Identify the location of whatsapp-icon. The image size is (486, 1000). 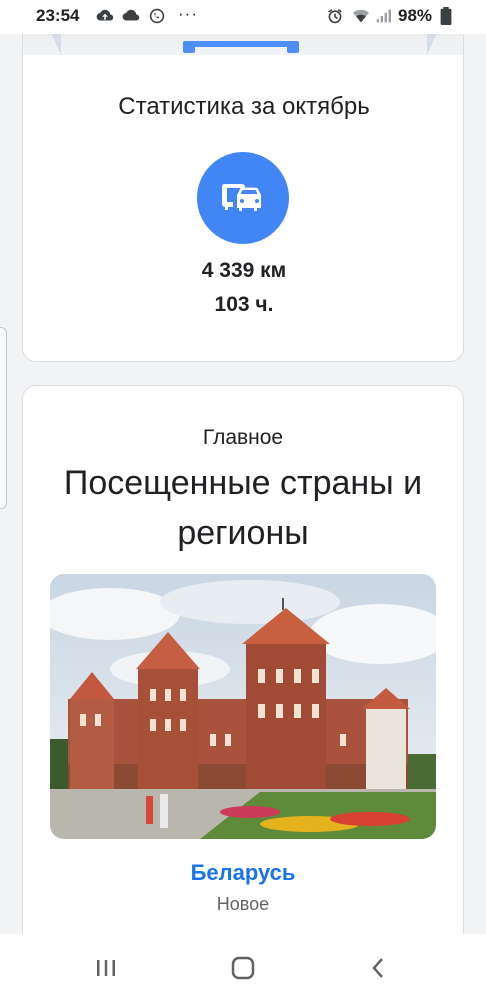
(157, 16).